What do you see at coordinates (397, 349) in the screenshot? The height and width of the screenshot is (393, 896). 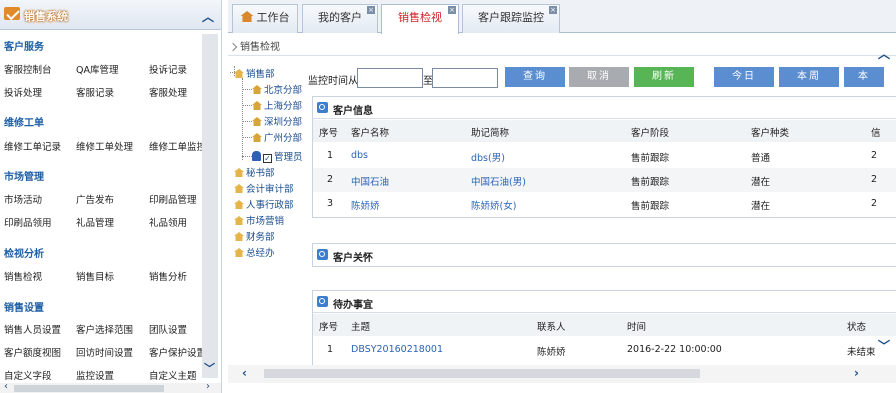 I see `todo-subject-link: DBSY20160218001` at bounding box center [397, 349].